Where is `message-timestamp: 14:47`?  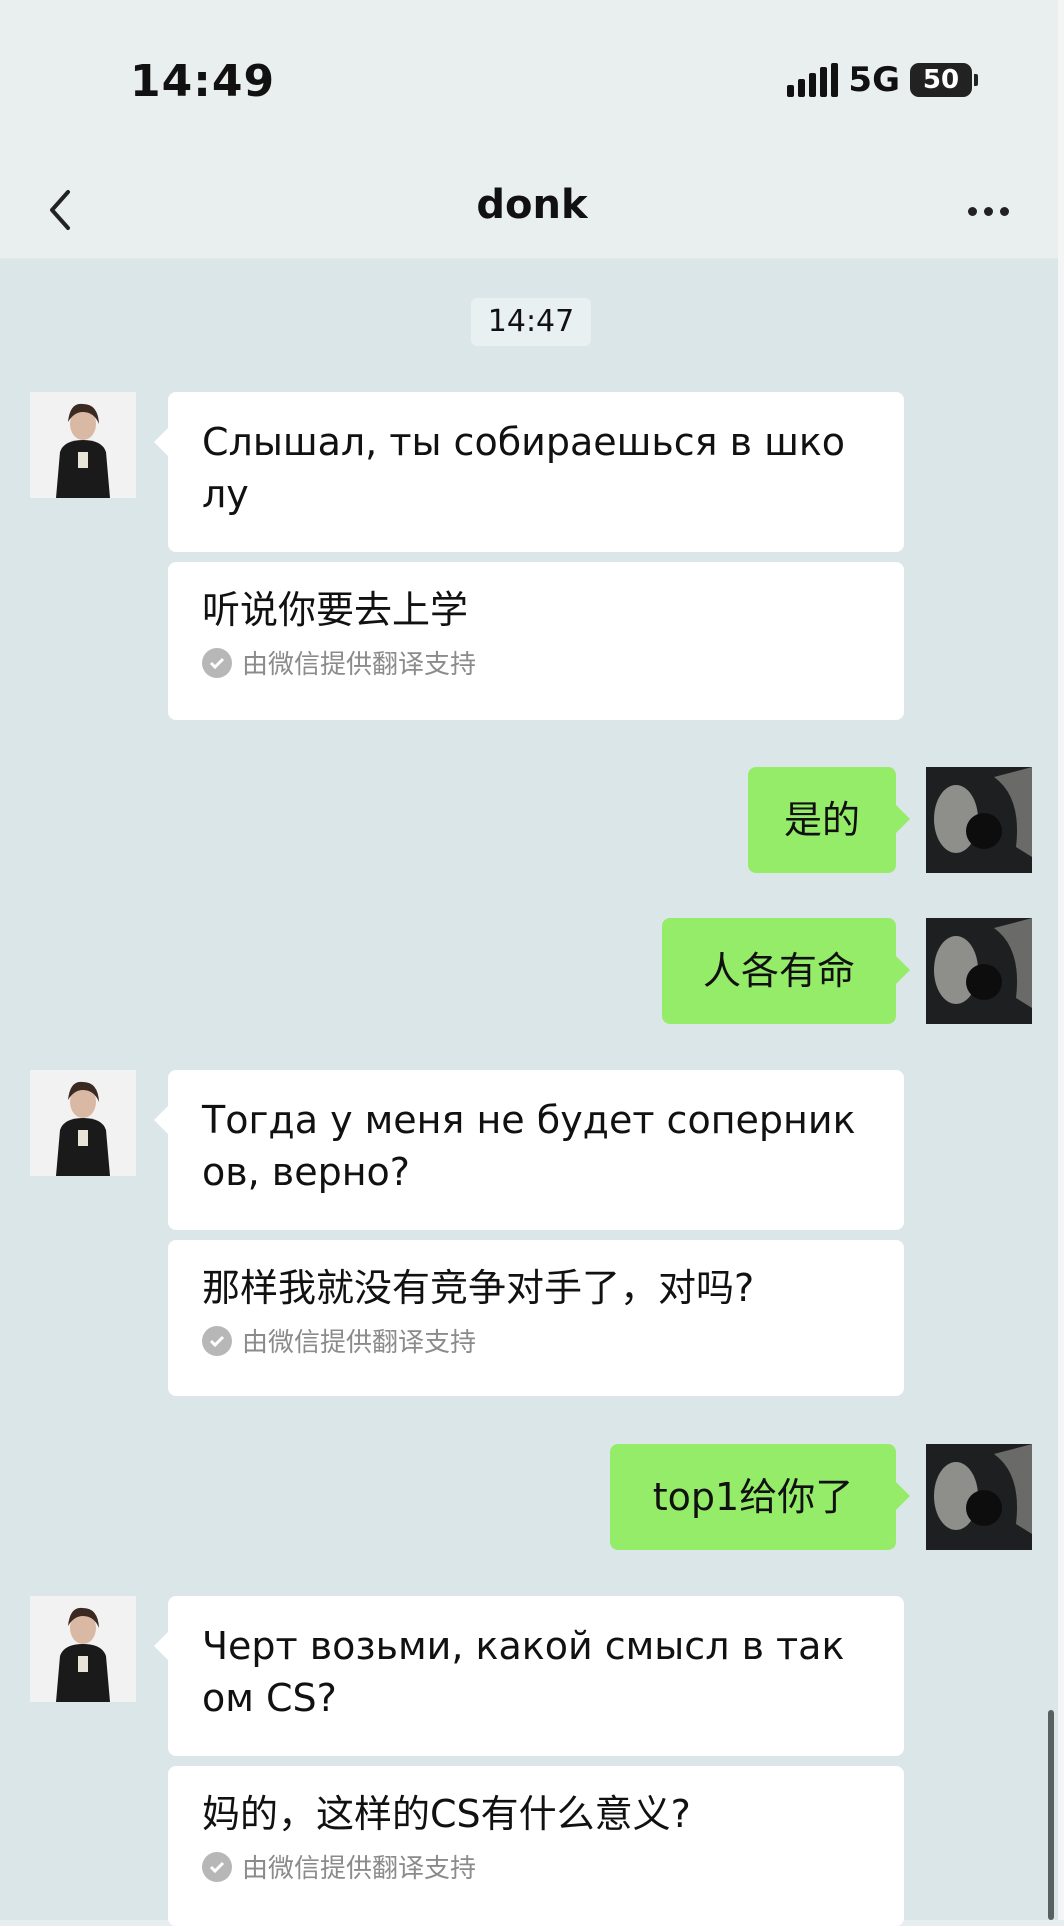 message-timestamp: 14:47 is located at coordinates (531, 322).